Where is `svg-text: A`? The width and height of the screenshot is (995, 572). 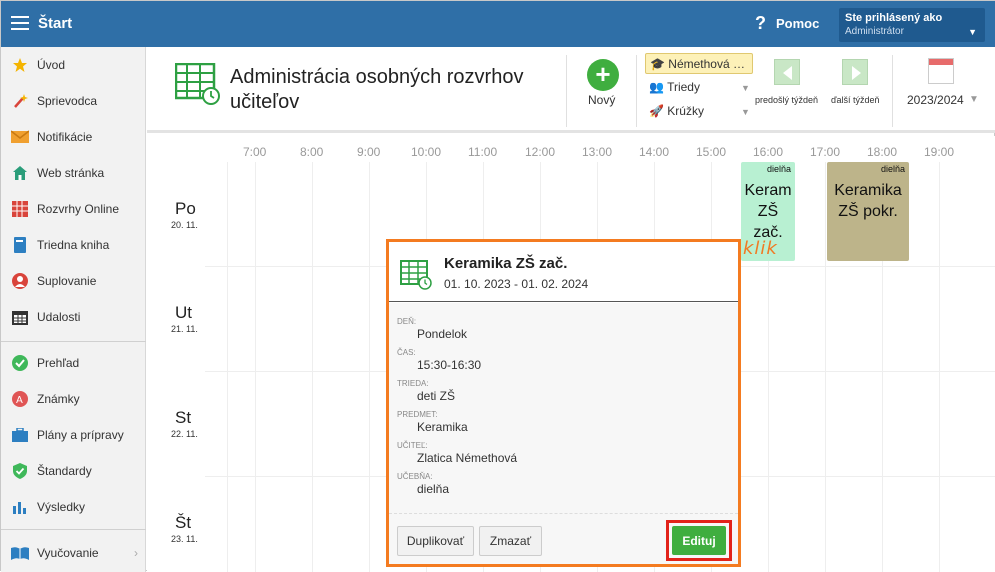 svg-text: A is located at coordinates (19, 400).